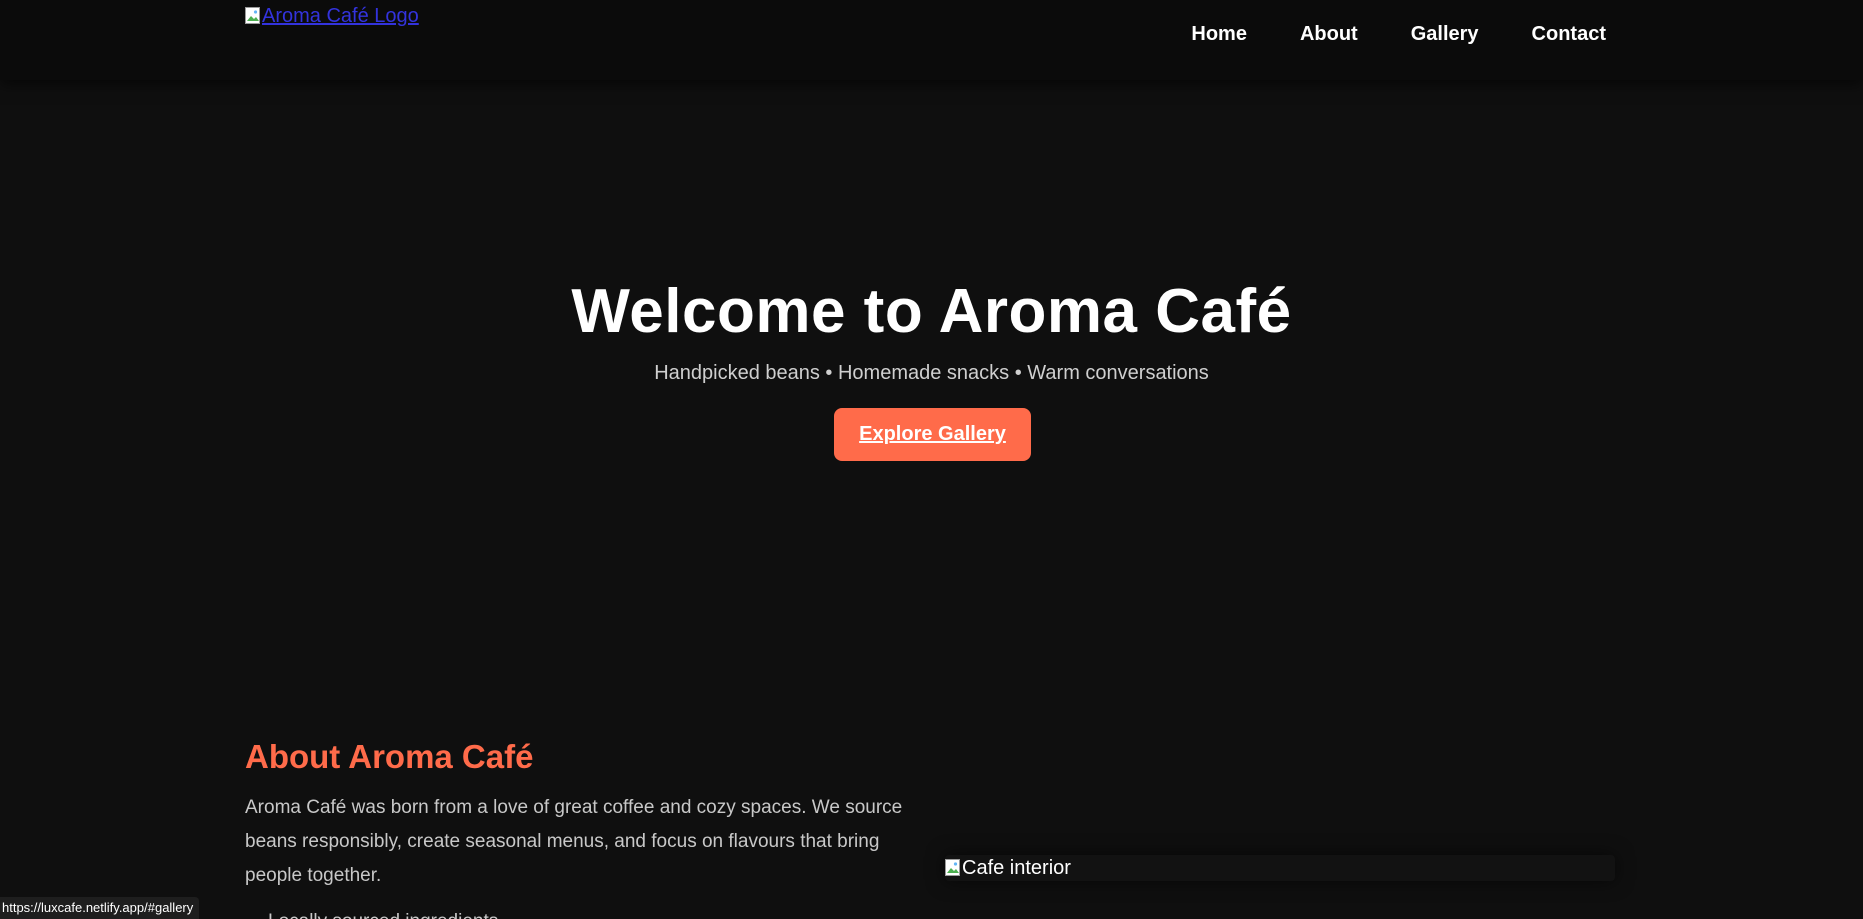  Describe the element at coordinates (1219, 34) in the screenshot. I see `nav-home: Home` at that location.